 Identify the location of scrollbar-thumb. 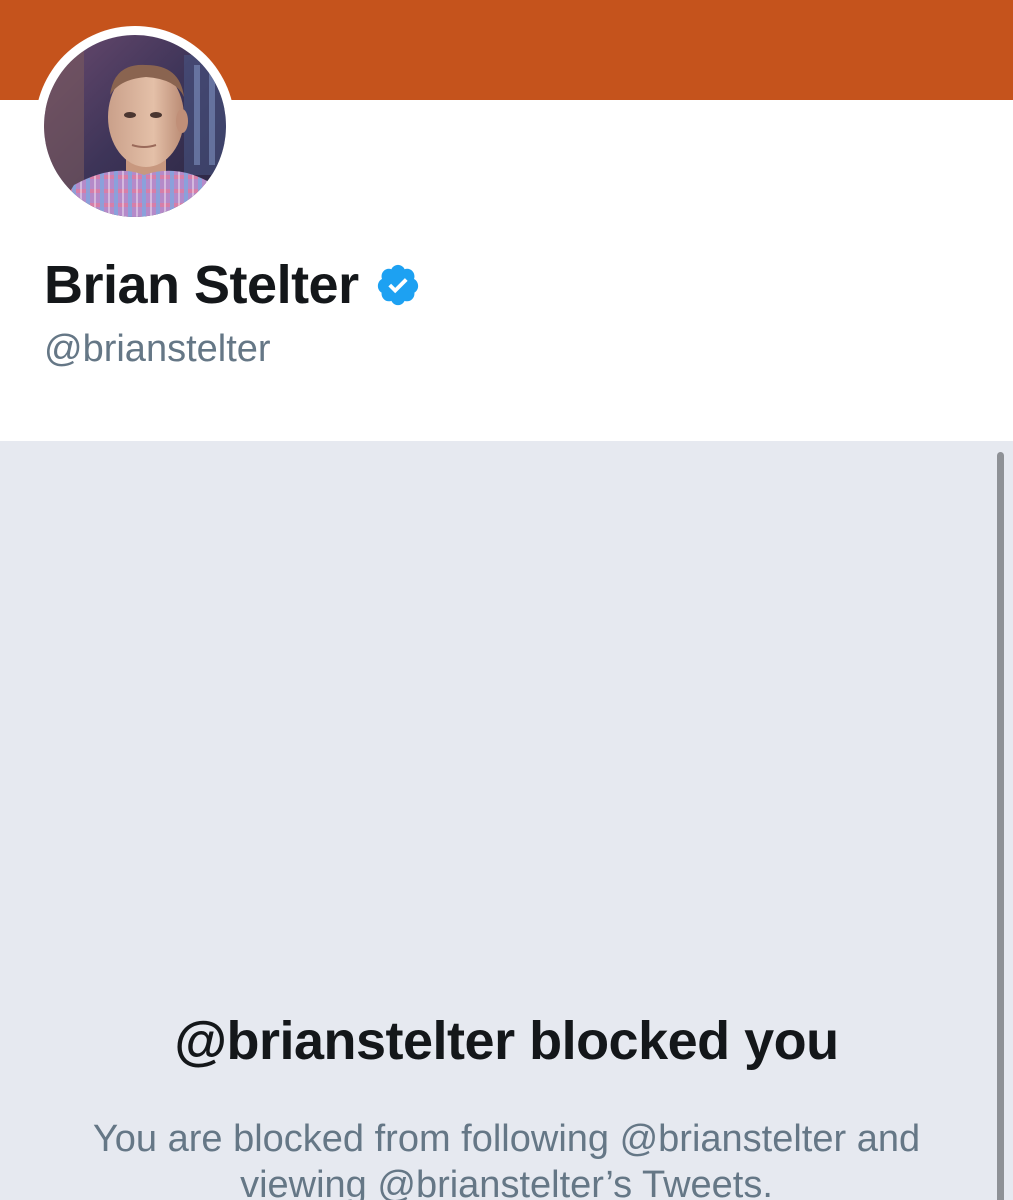
(1000, 826).